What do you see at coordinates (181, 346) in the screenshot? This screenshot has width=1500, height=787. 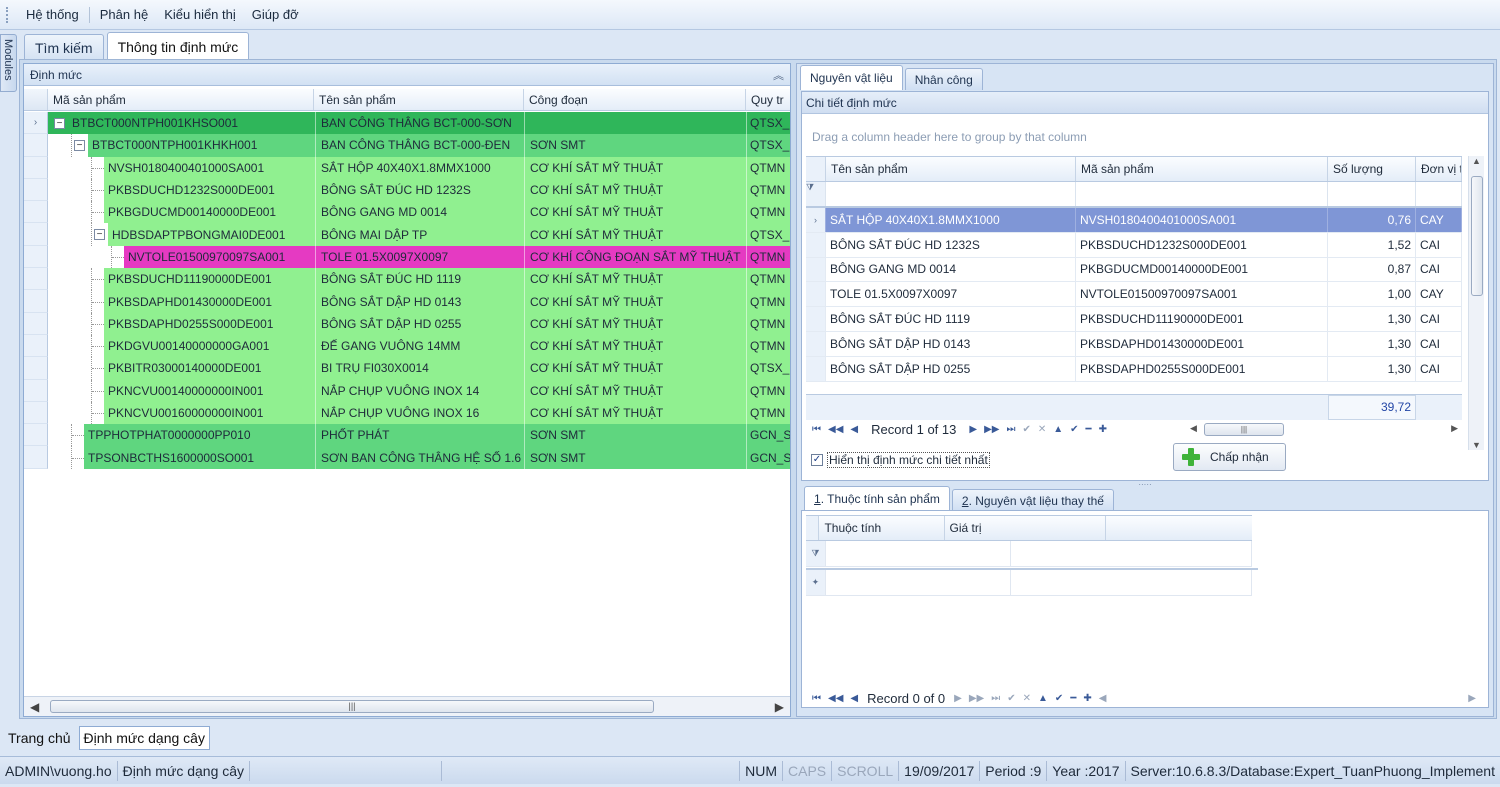 I see `cell-product-code: PKDGVU00140000000GA001` at bounding box center [181, 346].